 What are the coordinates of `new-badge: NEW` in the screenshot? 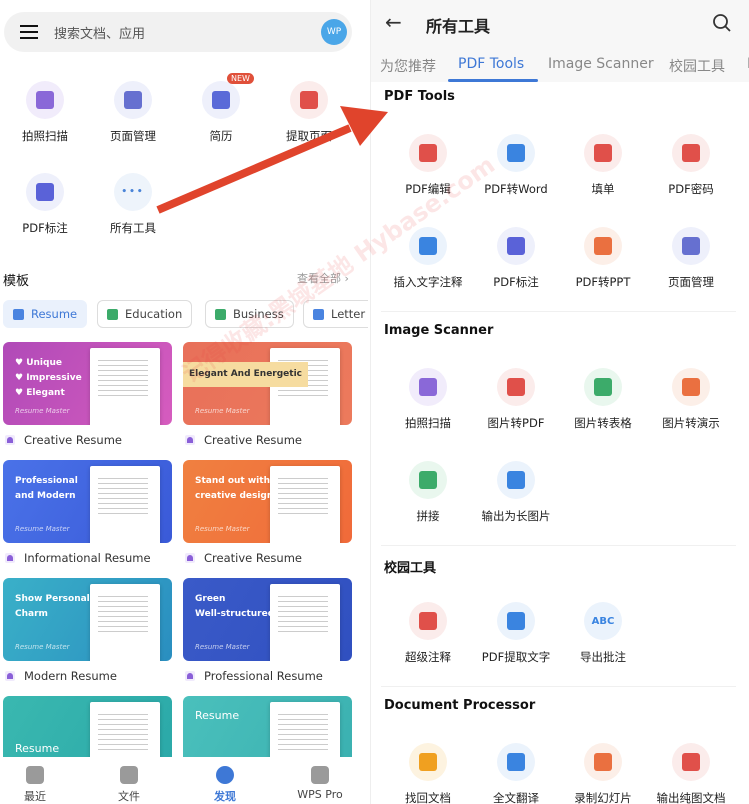 It's located at (240, 78).